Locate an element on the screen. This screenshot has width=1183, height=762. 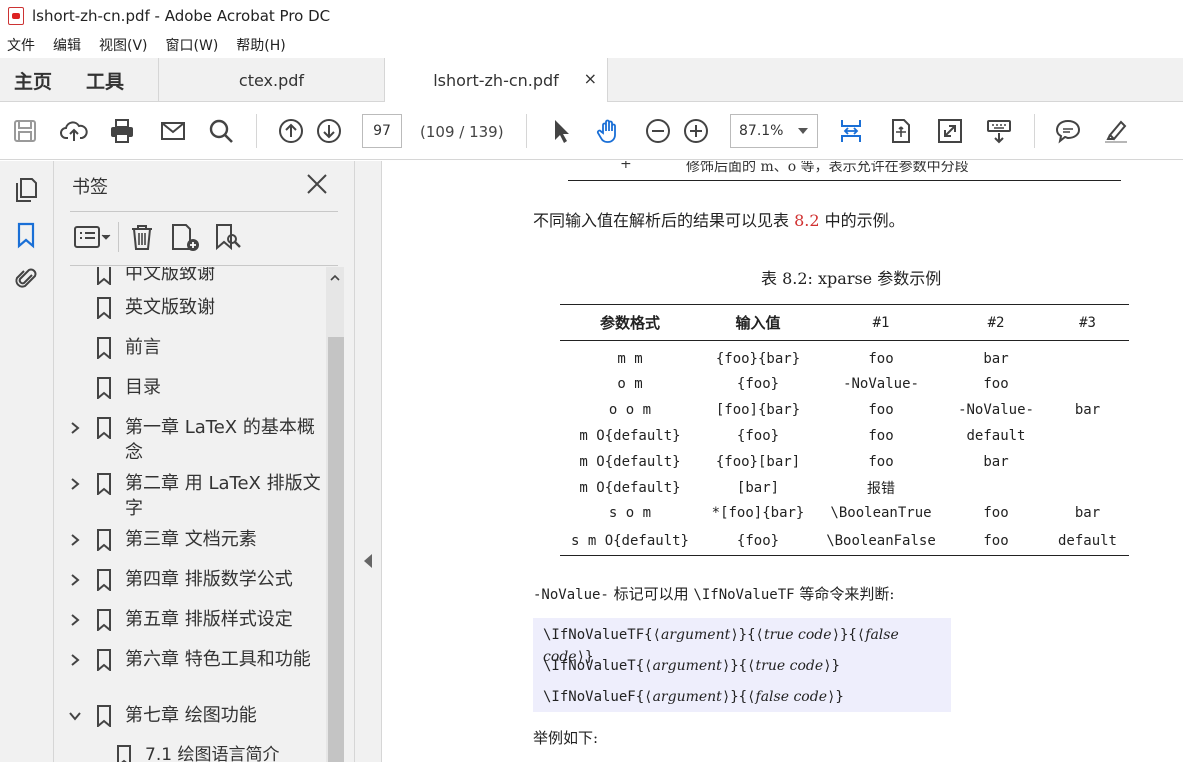
code-arg: true code is located at coordinates (789, 666).